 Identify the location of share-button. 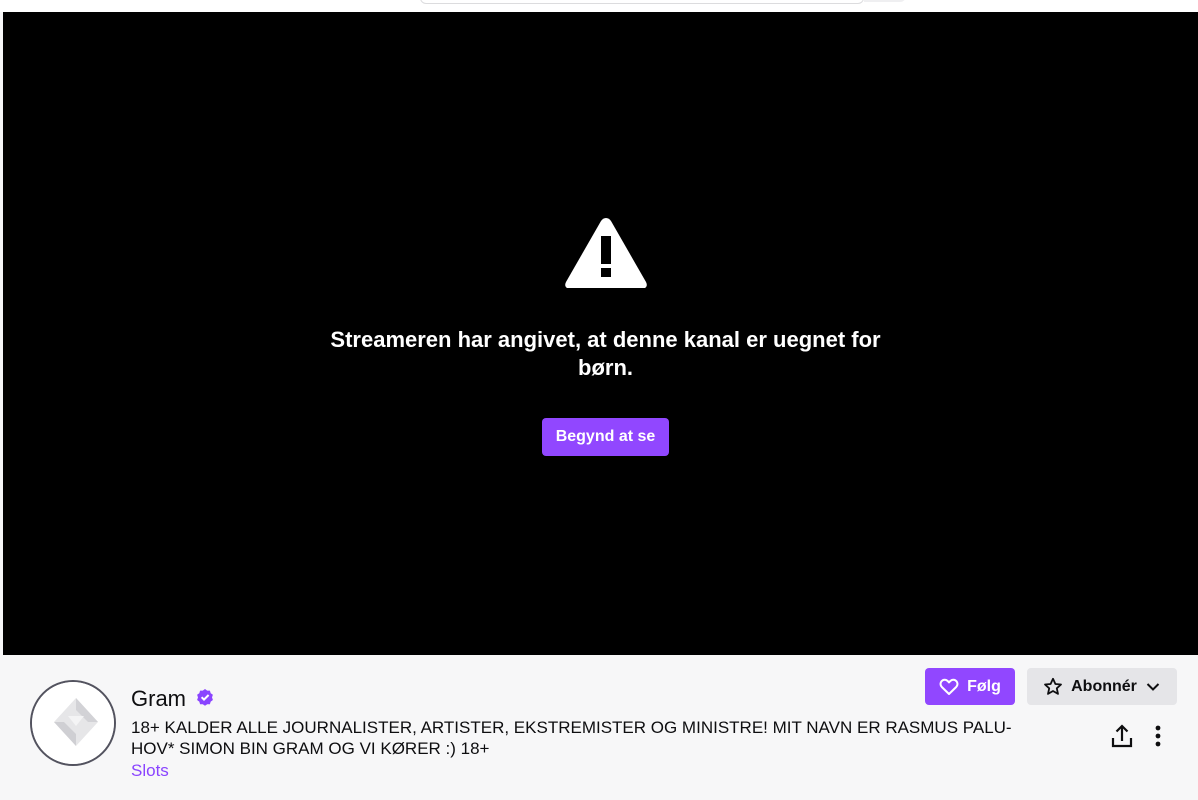
(1122, 737).